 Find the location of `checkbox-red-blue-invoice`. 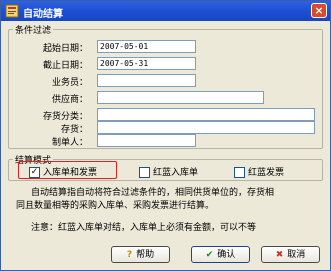

checkbox-red-blue-invoice is located at coordinates (239, 172).